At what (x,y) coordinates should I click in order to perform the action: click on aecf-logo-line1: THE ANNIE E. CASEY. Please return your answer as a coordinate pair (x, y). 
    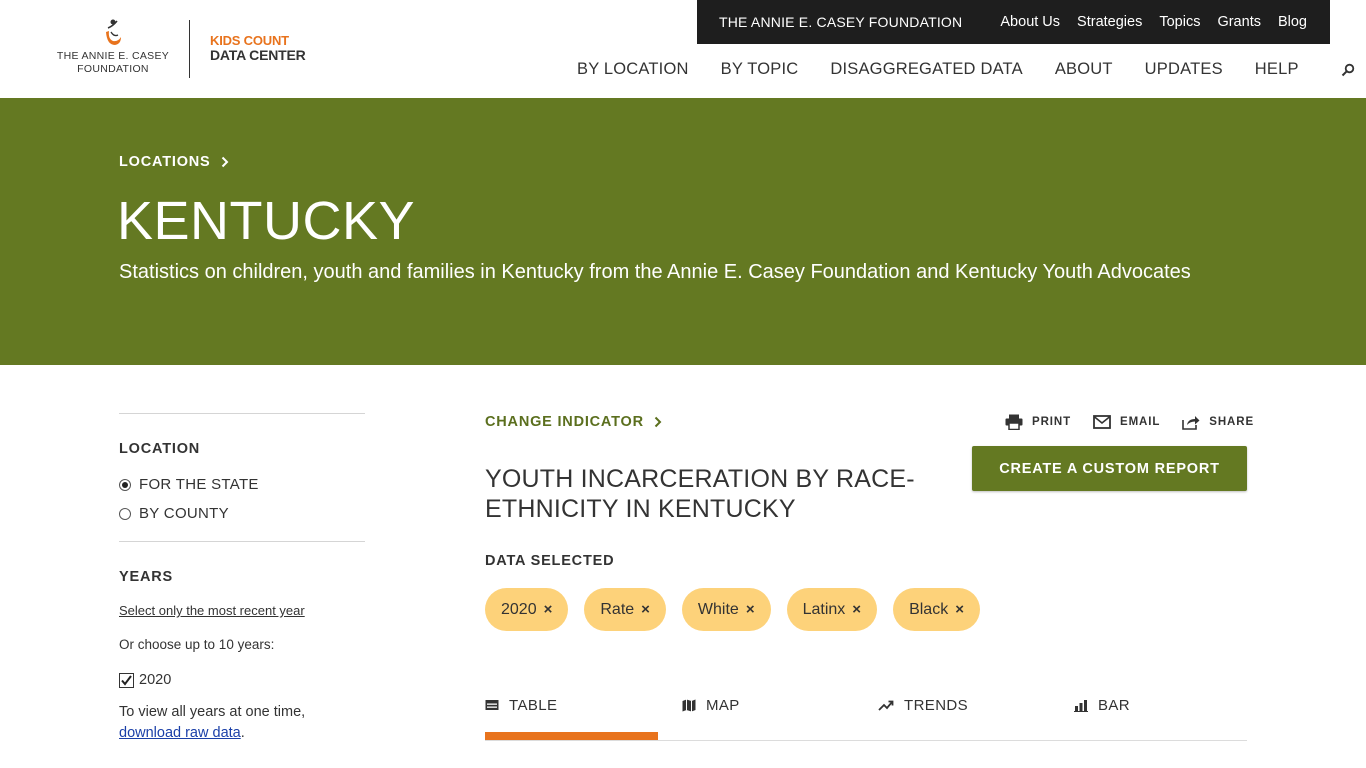
    Looking at the image, I should click on (113, 56).